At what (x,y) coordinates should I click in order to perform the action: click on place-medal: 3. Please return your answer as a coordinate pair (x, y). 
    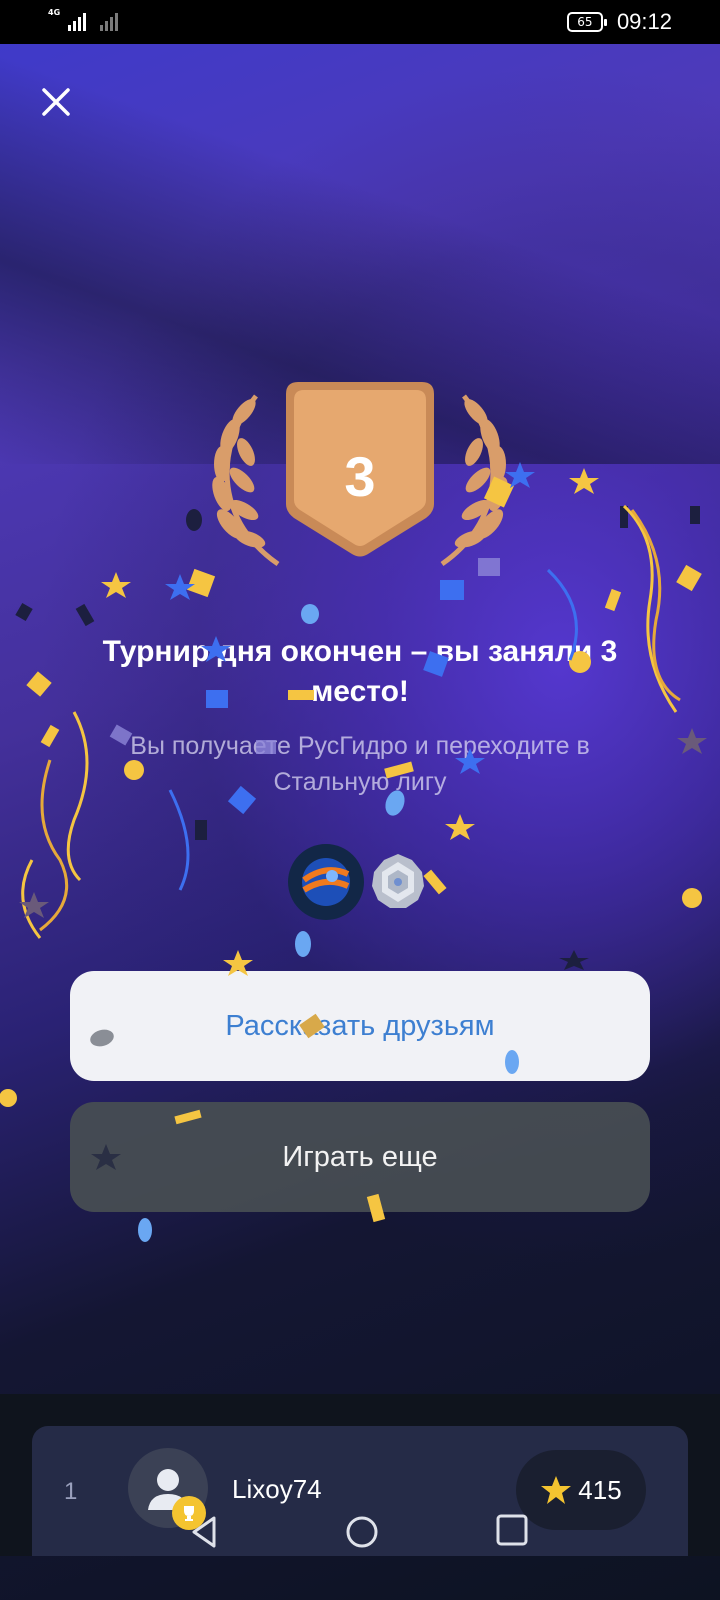
    Looking at the image, I should click on (360, 494).